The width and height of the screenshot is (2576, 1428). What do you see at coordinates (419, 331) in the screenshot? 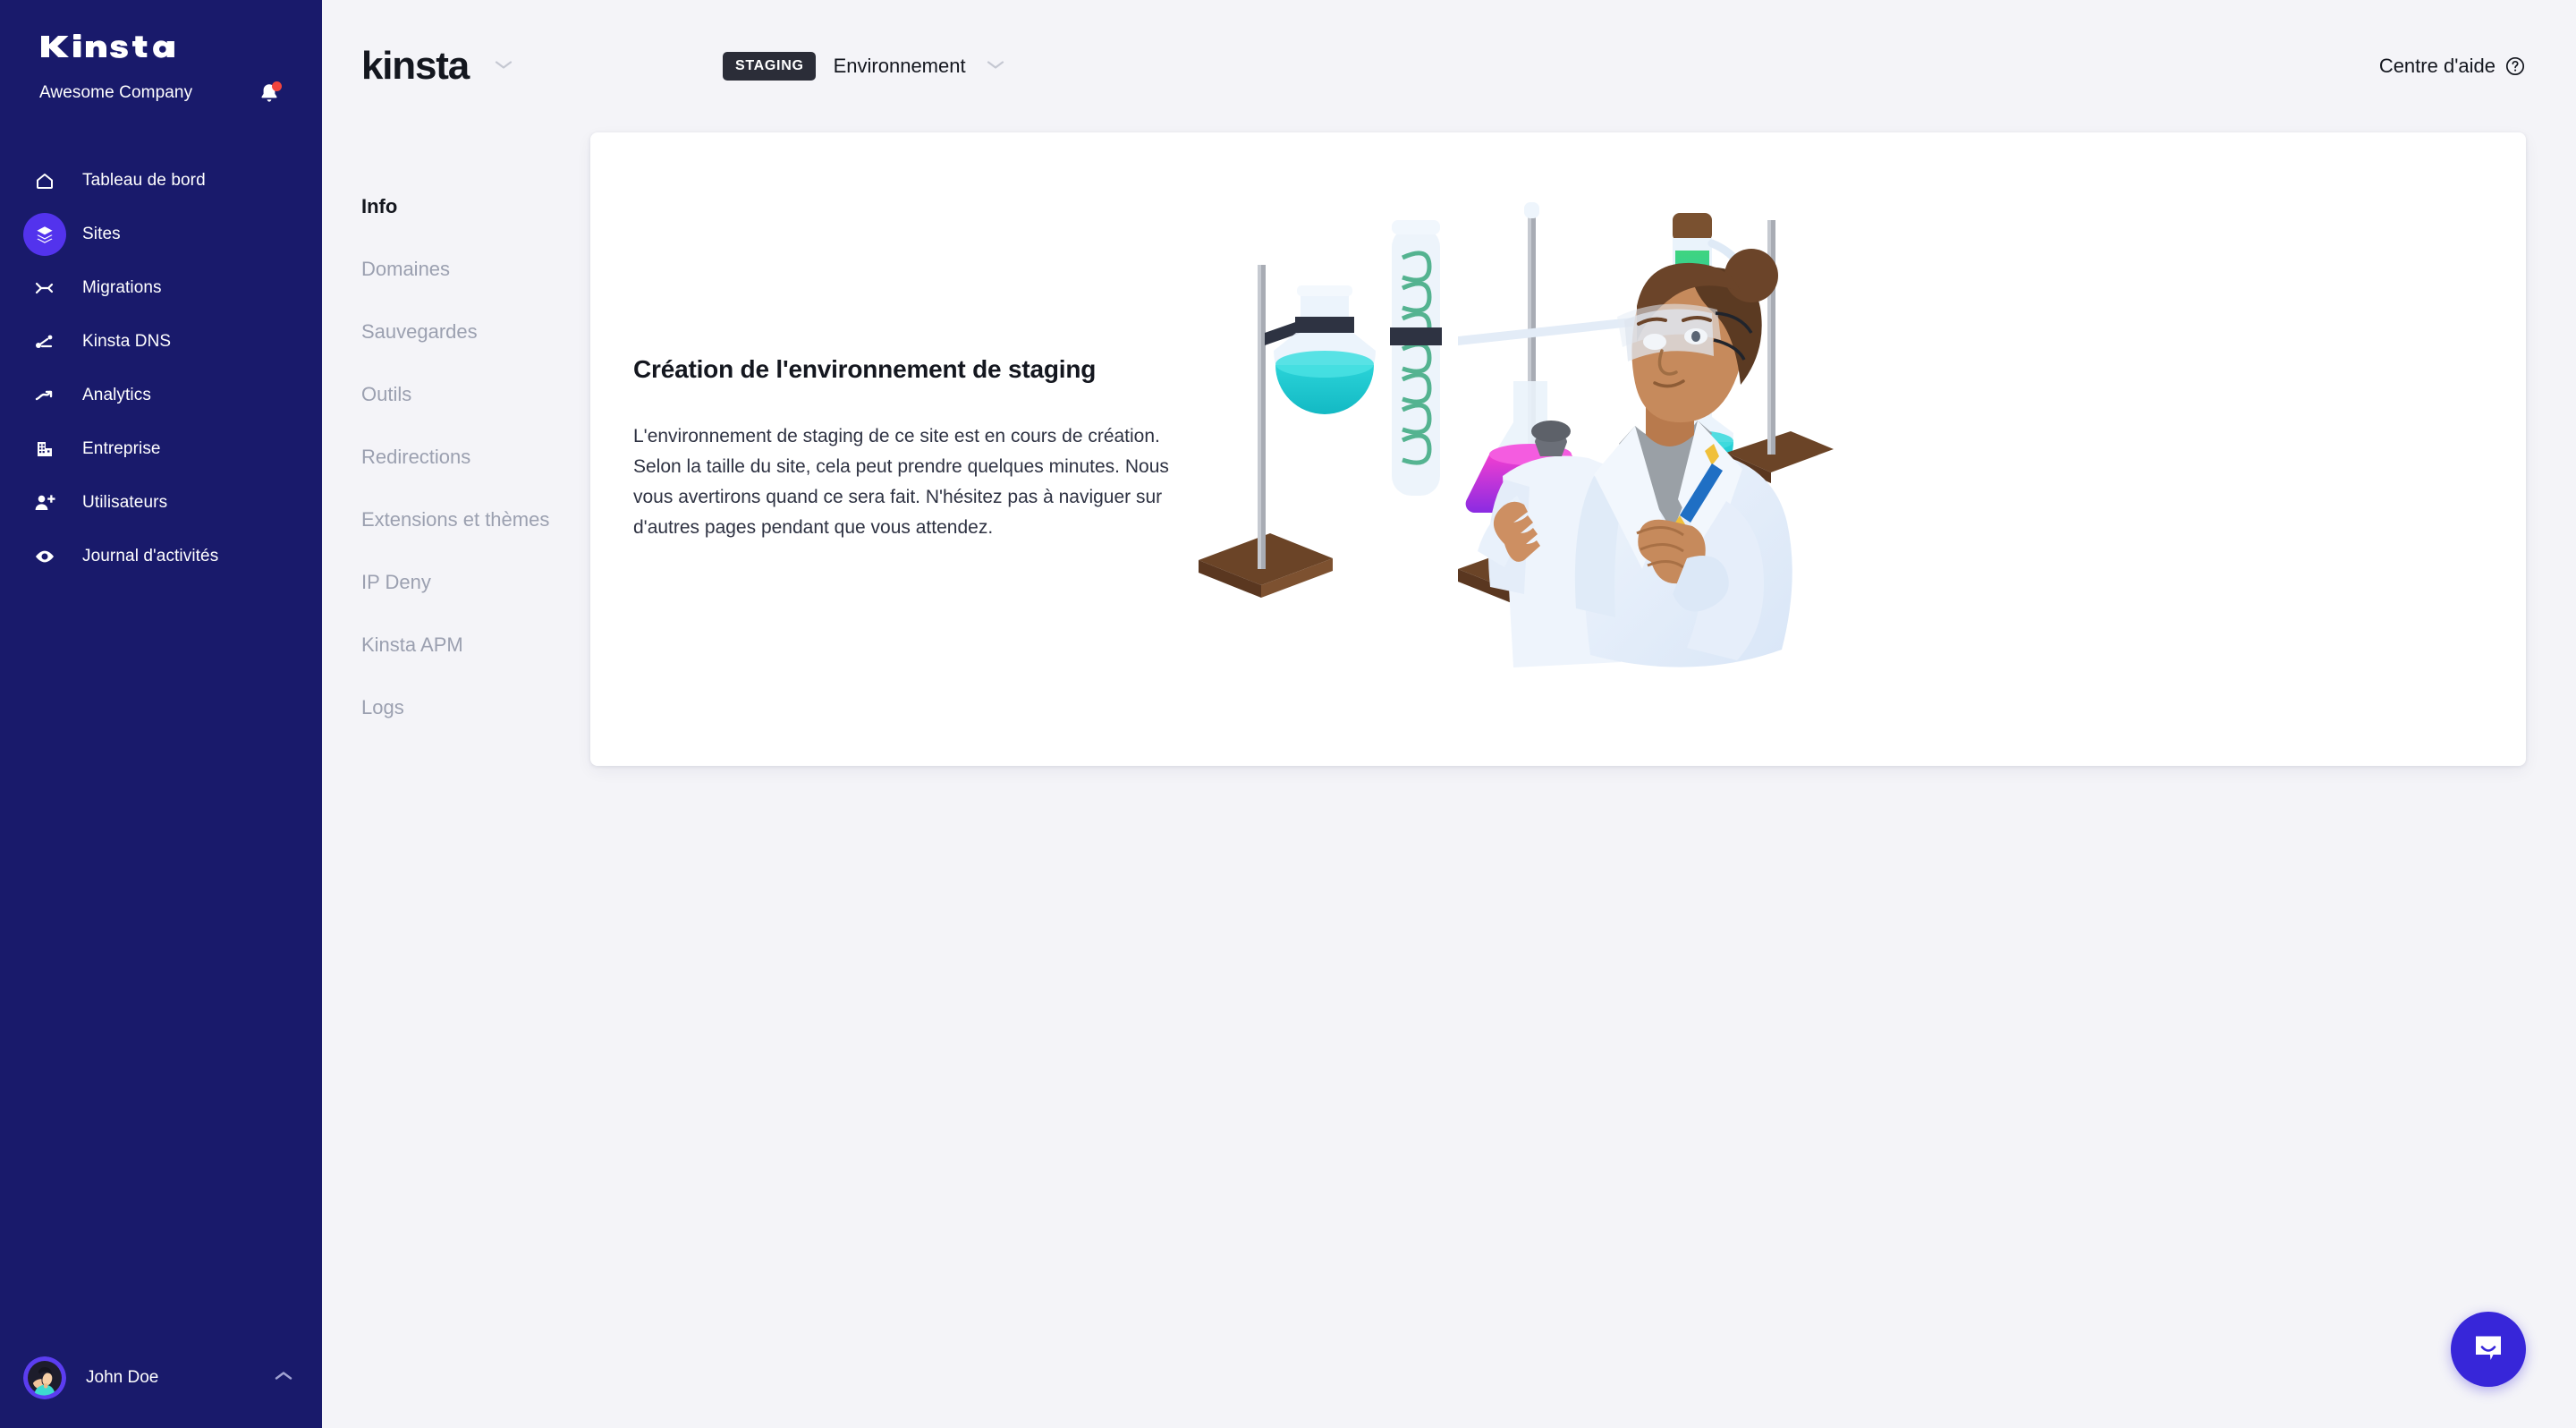
I see `subnav-label: Sauvegardes` at bounding box center [419, 331].